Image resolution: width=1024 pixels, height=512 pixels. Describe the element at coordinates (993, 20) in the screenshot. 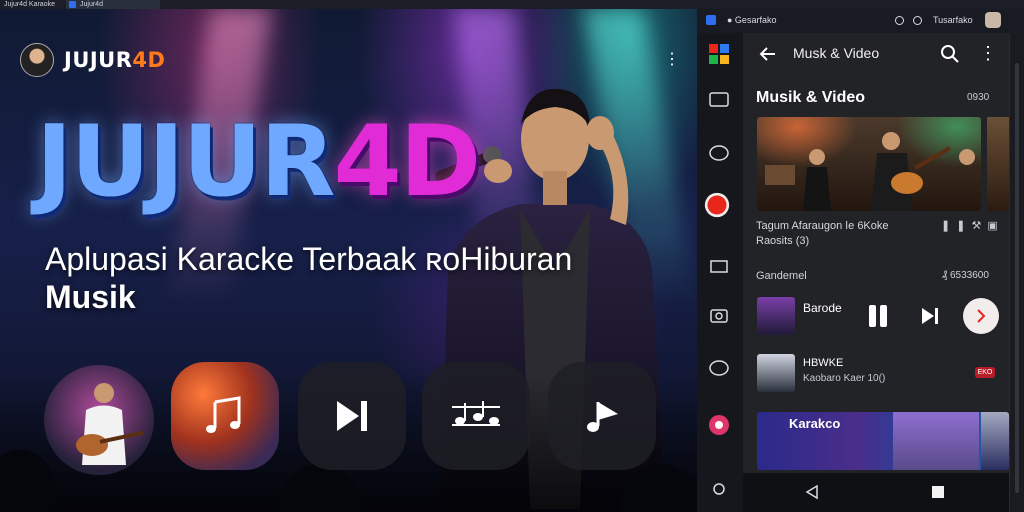

I see `user-avatar` at that location.